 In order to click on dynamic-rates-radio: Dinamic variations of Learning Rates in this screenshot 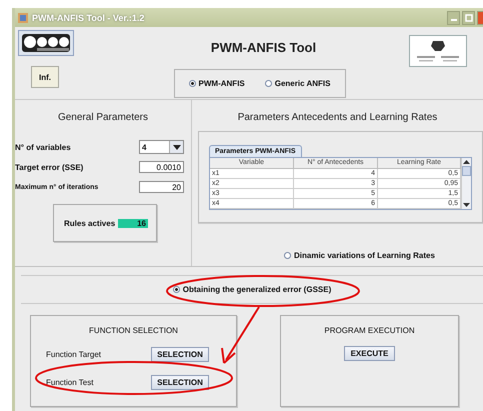, I will do `click(383, 255)`.